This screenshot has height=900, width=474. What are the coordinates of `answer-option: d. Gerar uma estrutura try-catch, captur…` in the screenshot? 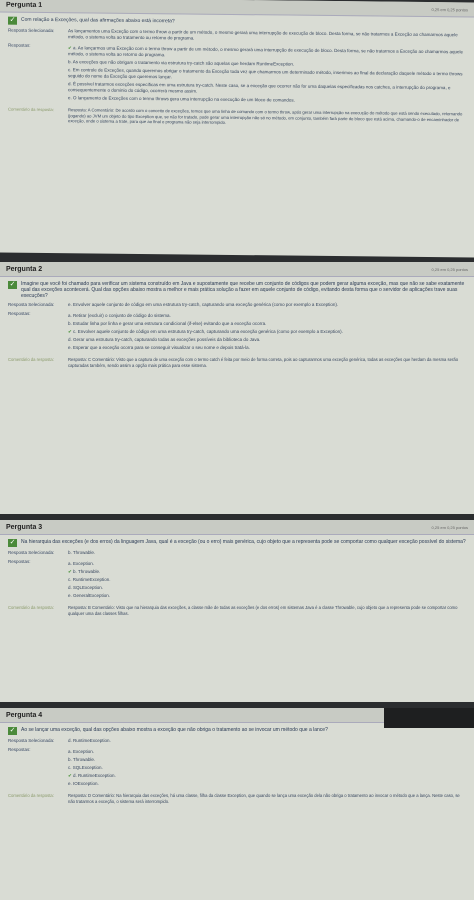 It's located at (164, 339).